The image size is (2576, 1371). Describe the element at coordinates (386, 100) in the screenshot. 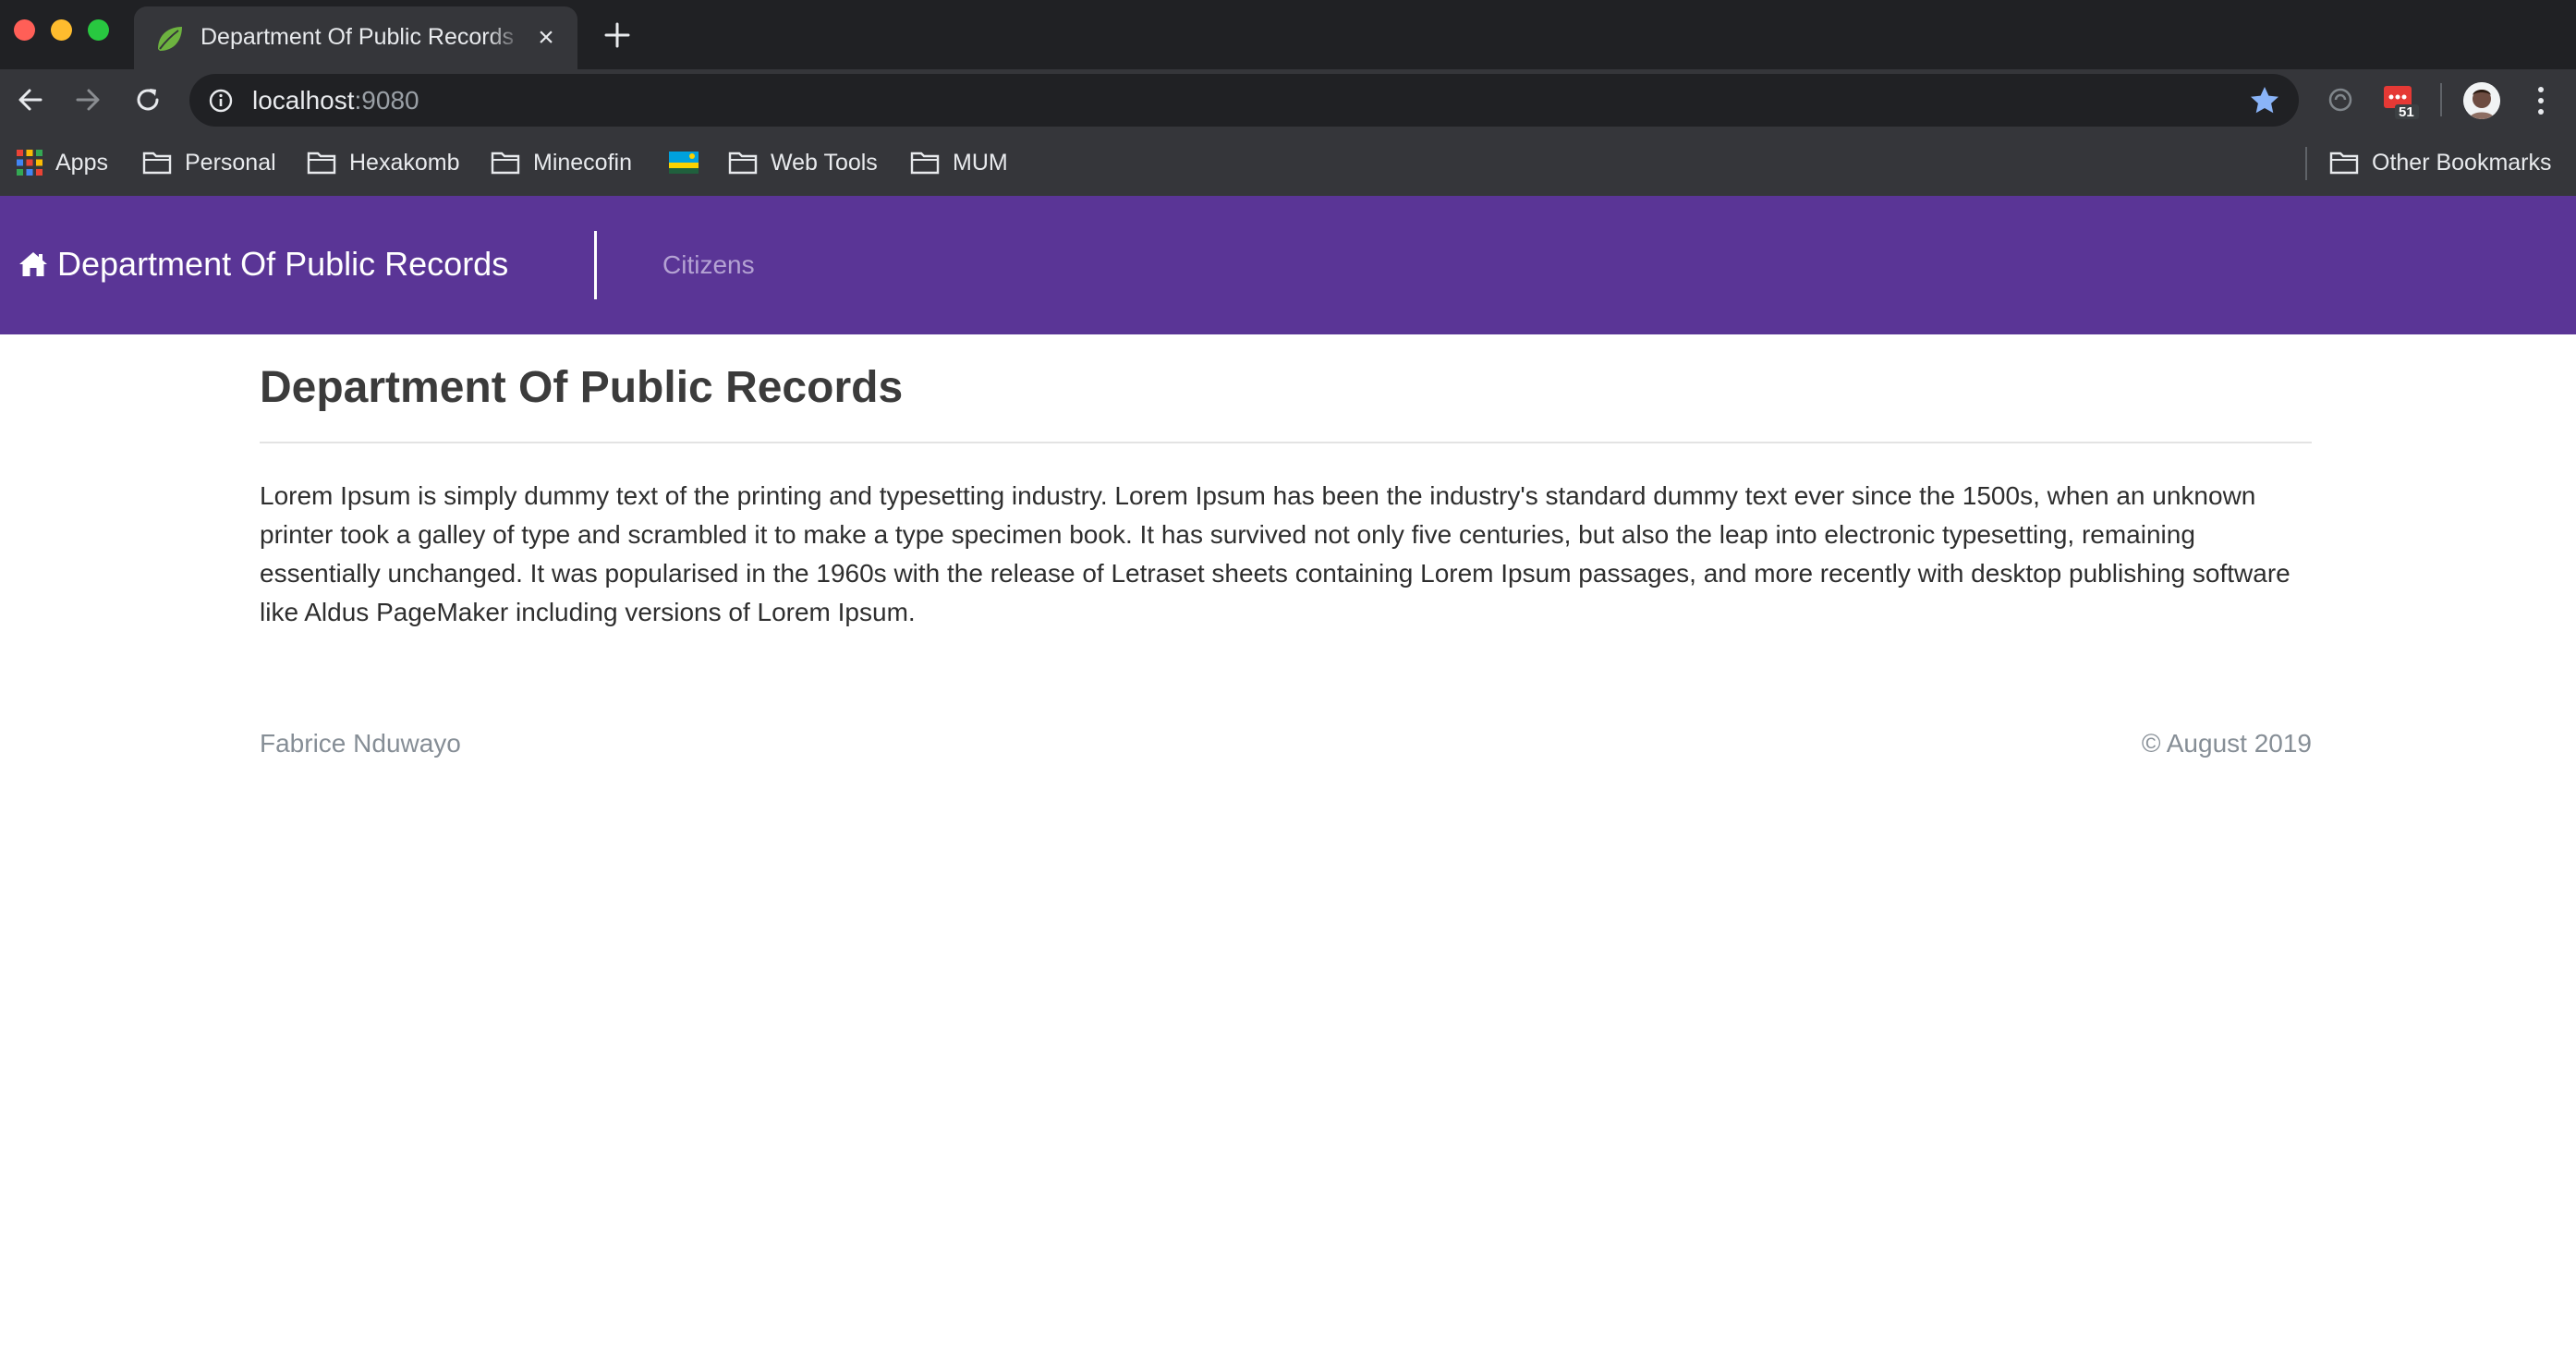

I see `url-port: :9080` at that location.